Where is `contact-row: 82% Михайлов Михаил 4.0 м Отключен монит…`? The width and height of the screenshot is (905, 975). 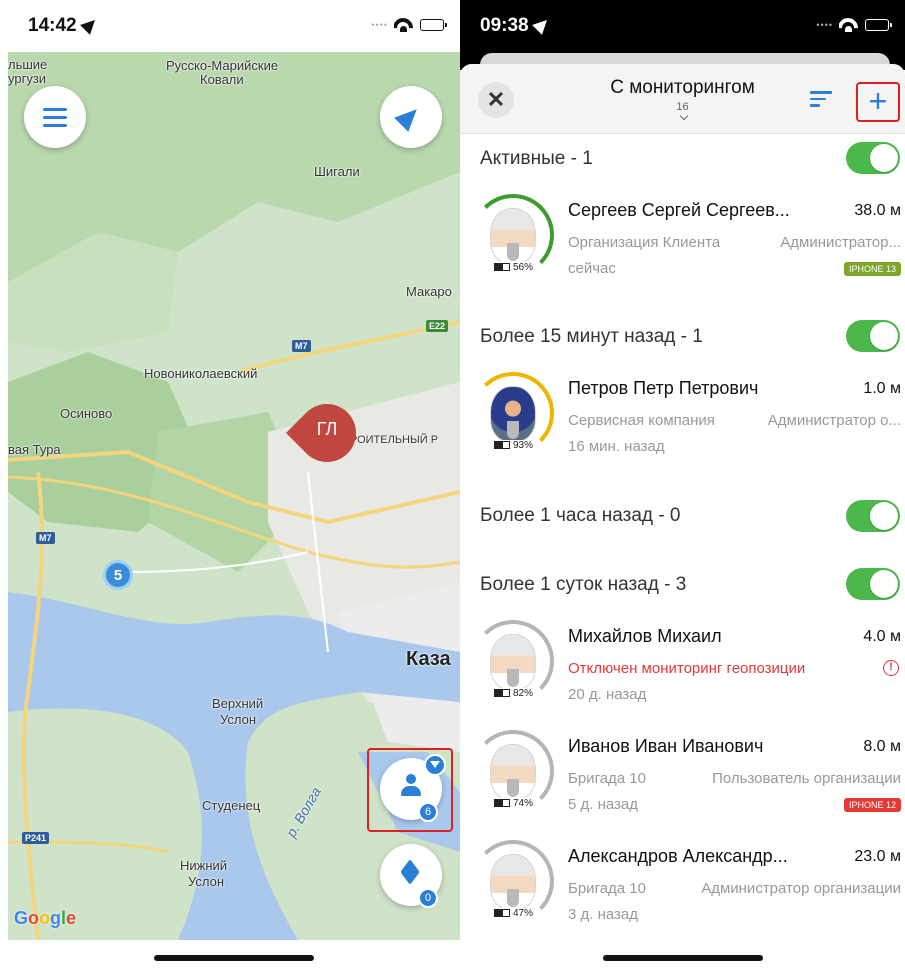
contact-row: 82% Михайлов Михаил 4.0 м Отключен монит… is located at coordinates (682, 670).